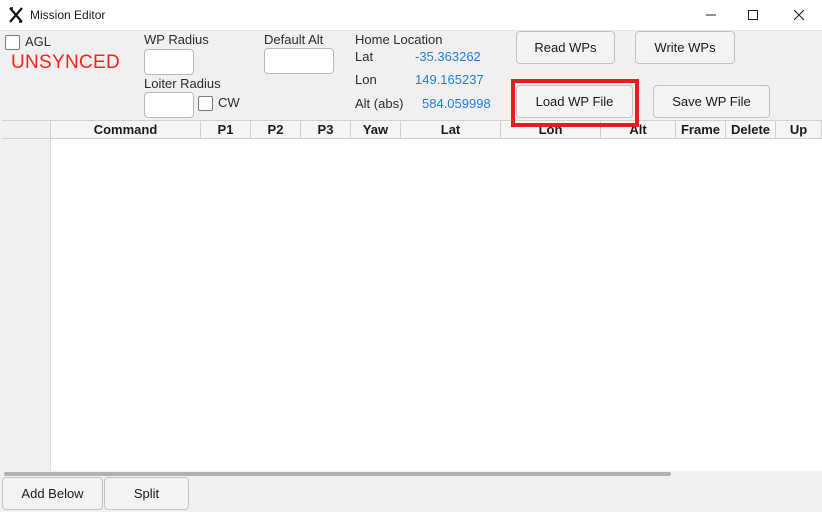 This screenshot has width=822, height=512. Describe the element at coordinates (364, 56) in the screenshot. I see `home-lat-label: Lat` at that location.